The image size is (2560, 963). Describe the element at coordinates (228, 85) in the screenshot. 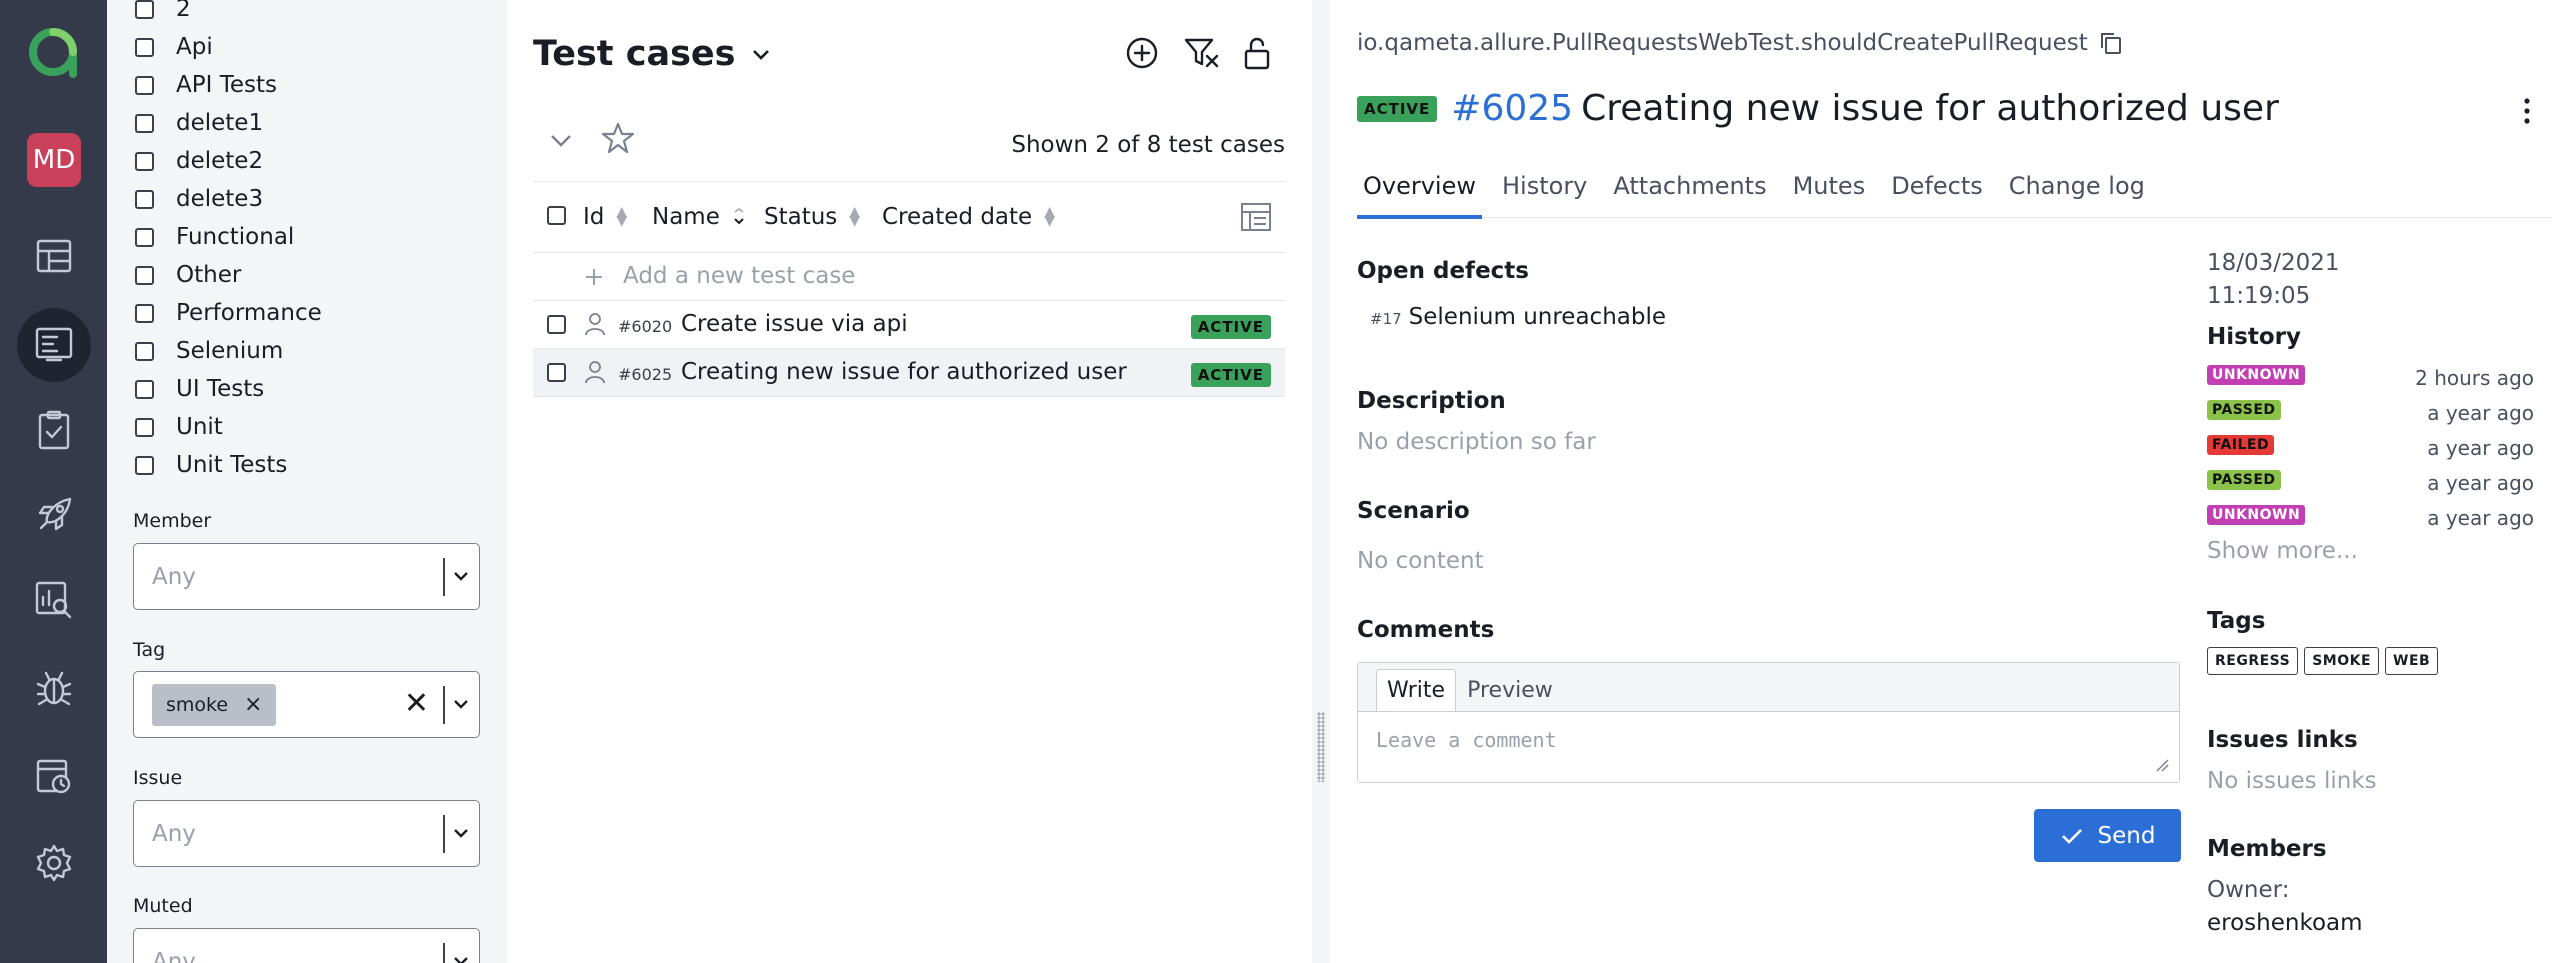

I see `filter-checkbox-item: API Tests` at that location.